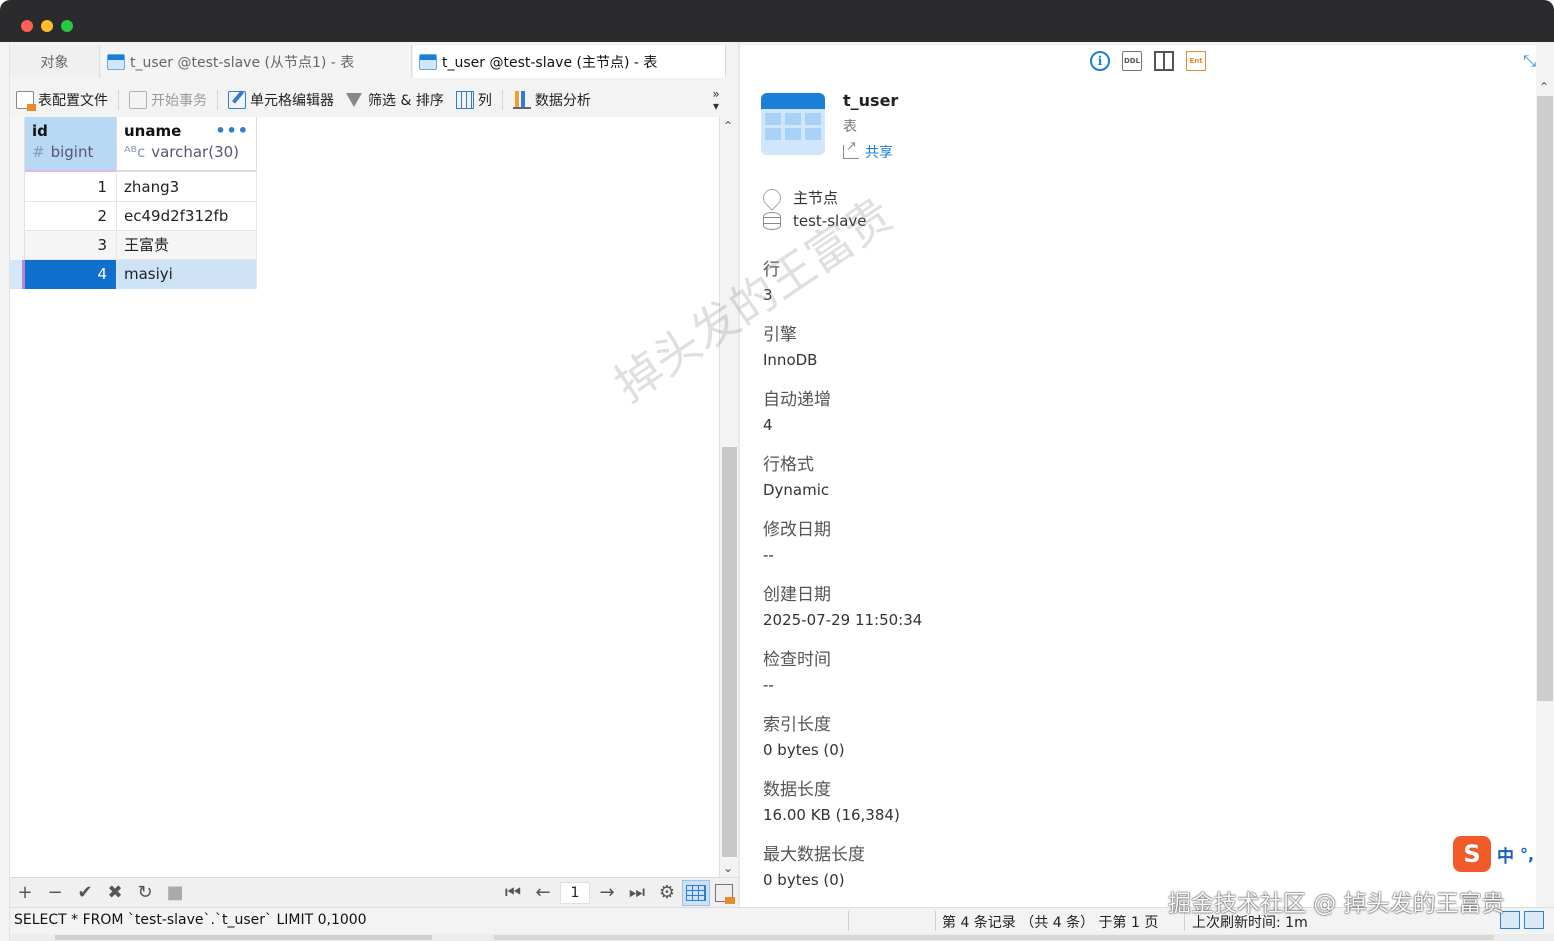 The height and width of the screenshot is (941, 1554). I want to click on last-page-button: ⏭, so click(637, 893).